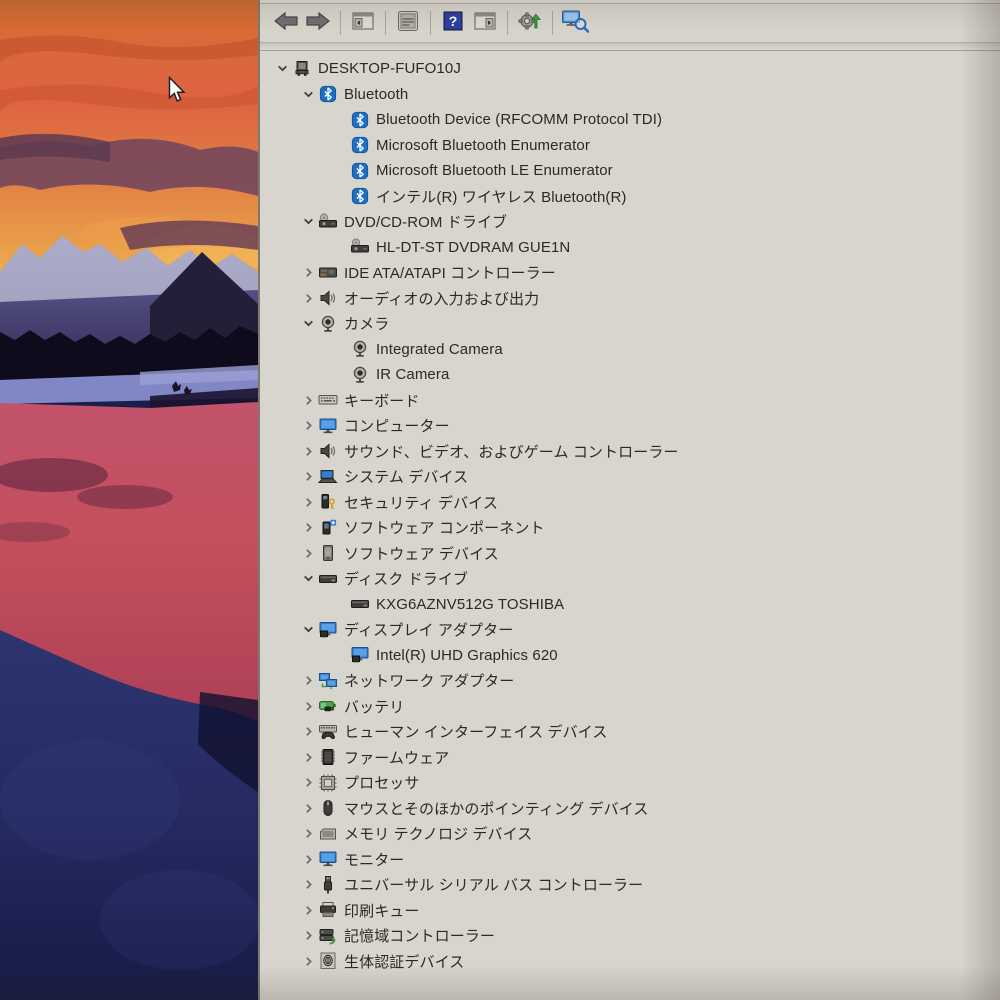 The height and width of the screenshot is (1000, 1000). What do you see at coordinates (360, 375) in the screenshot?
I see `camera-icon` at bounding box center [360, 375].